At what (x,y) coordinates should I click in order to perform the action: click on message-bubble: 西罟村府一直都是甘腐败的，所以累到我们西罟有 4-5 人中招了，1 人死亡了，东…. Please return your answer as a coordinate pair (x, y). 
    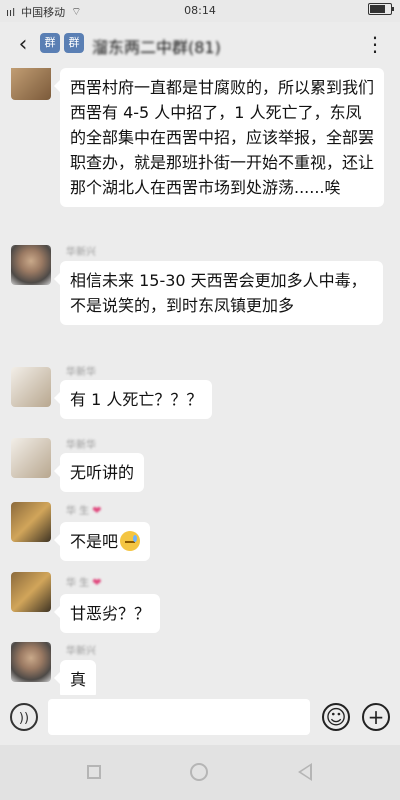
    Looking at the image, I should click on (219, 137).